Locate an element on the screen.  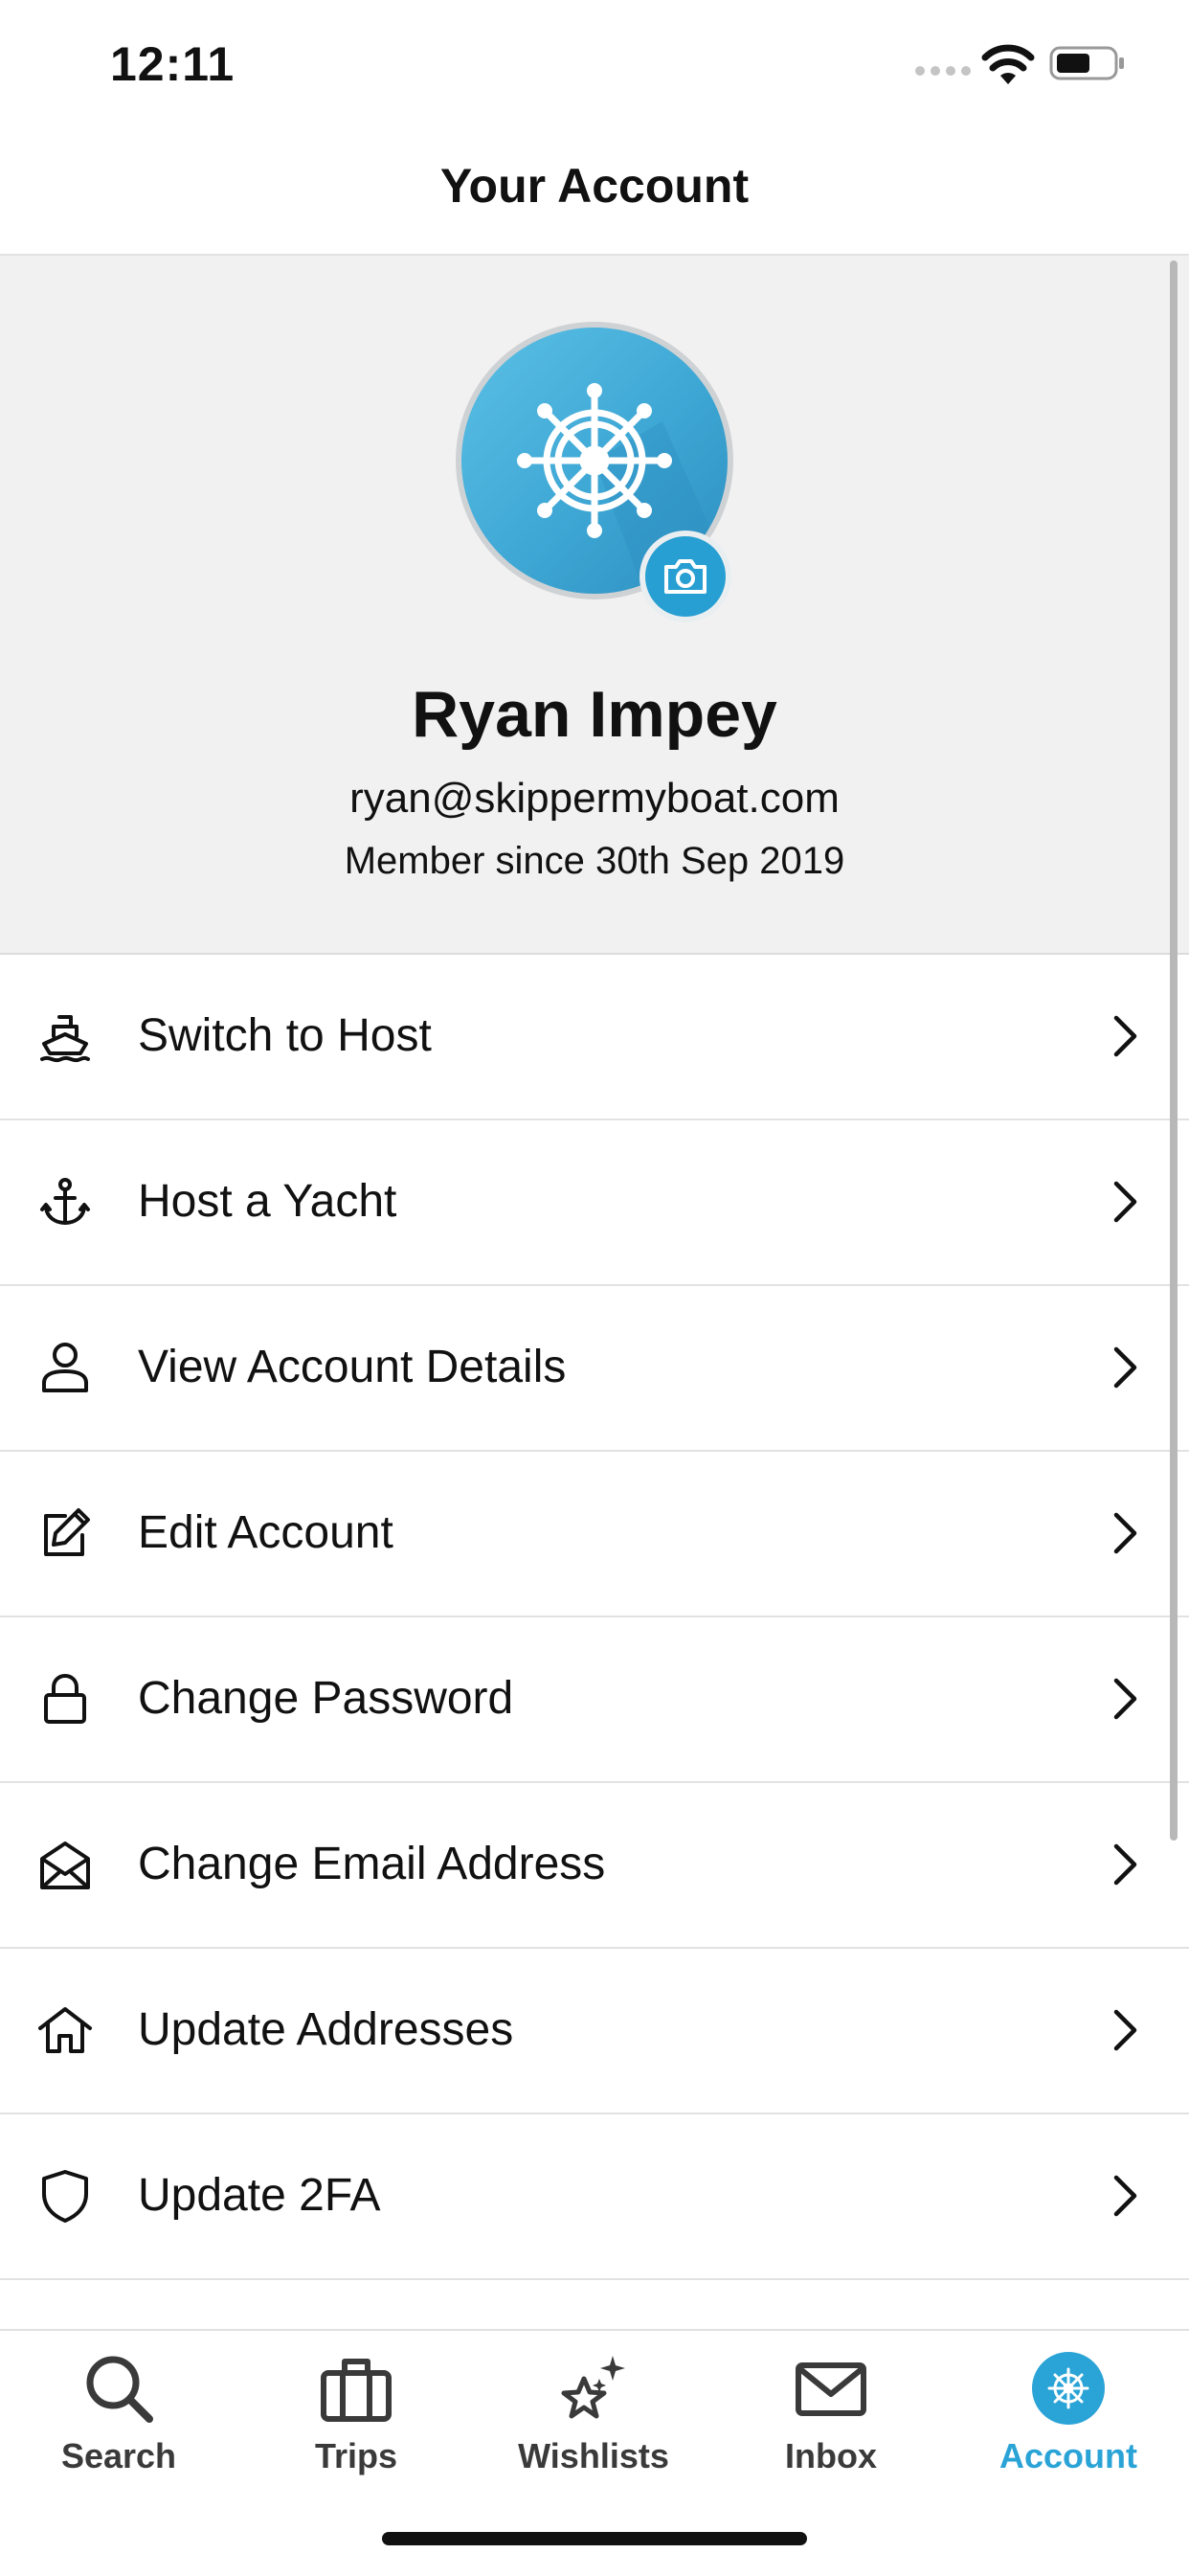
menu-item-label: Update Addresses is located at coordinates (326, 2029).